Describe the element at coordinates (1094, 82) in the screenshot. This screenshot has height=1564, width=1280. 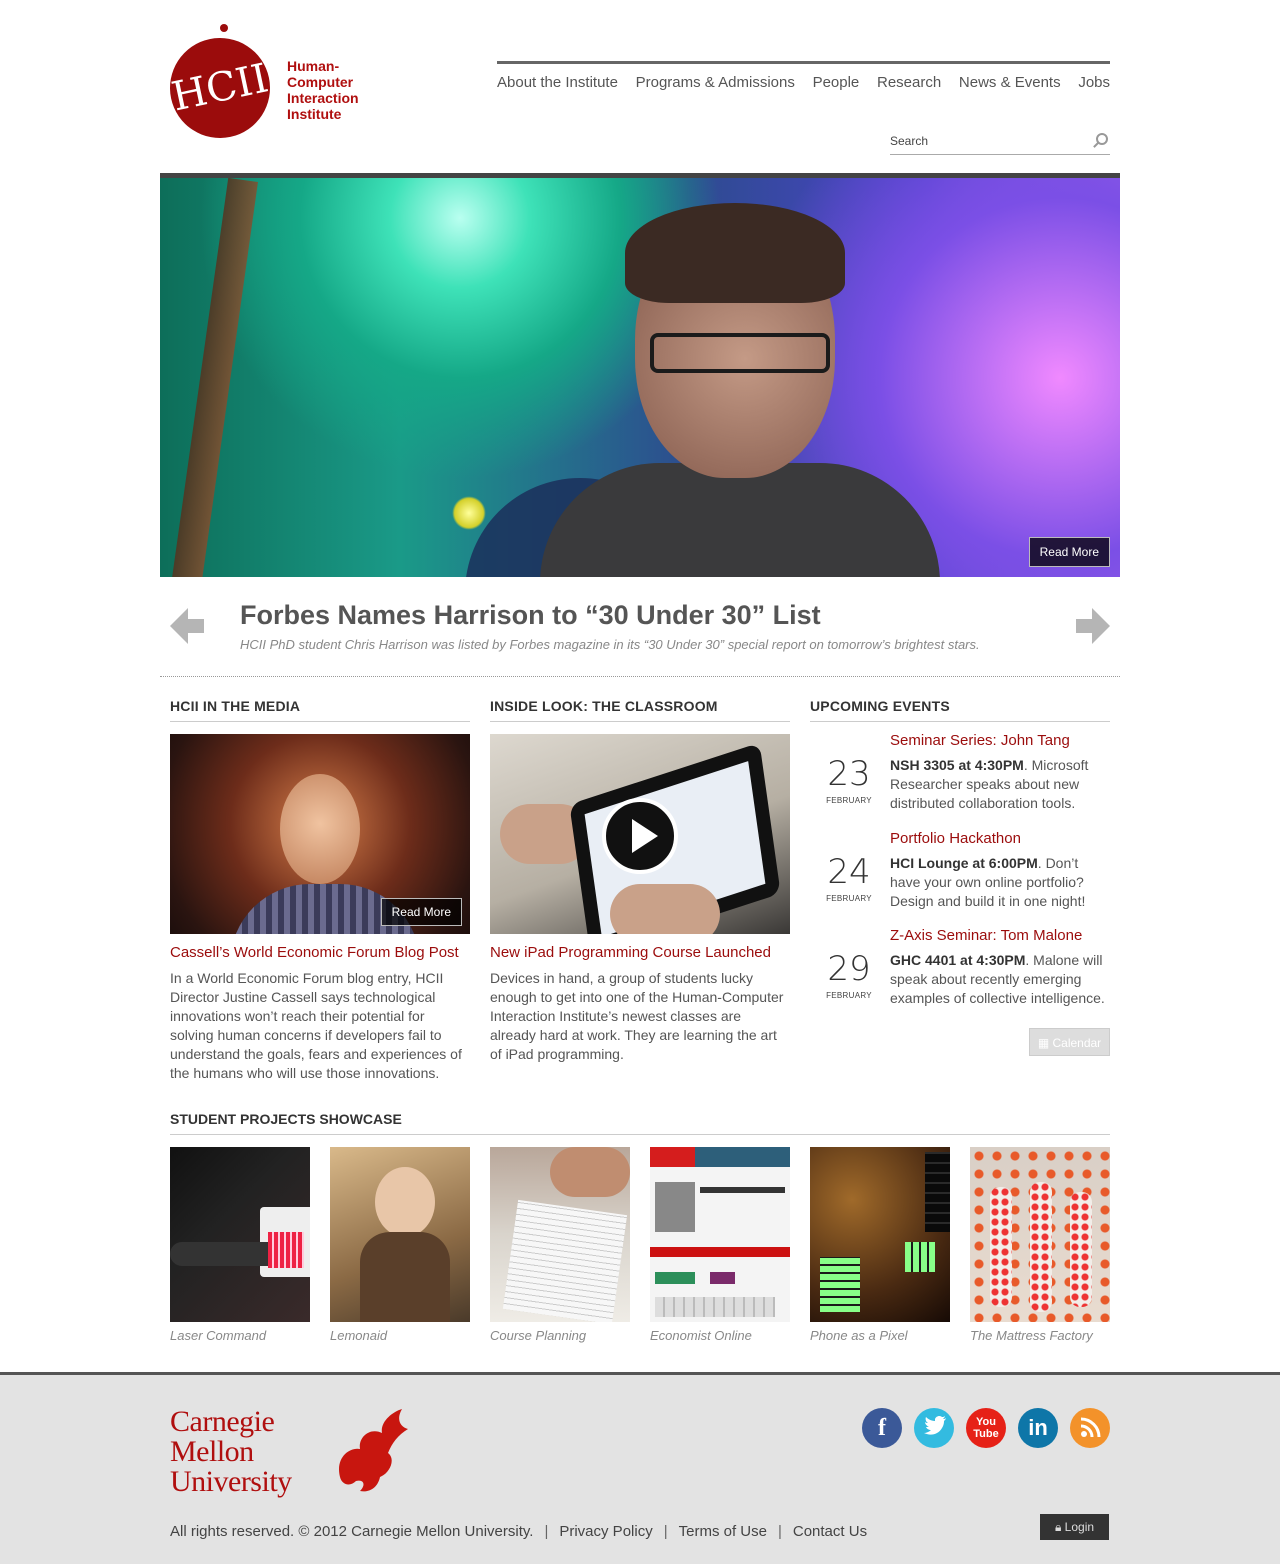
I see `nav-jobs: Jobs` at that location.